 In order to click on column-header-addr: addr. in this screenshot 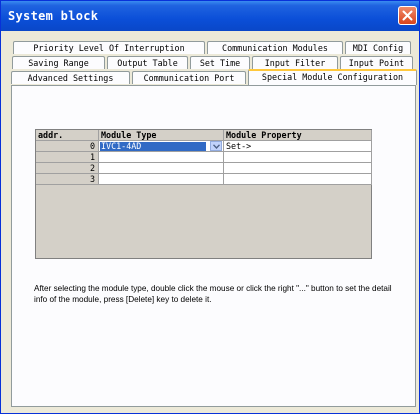, I will do `click(67, 135)`.